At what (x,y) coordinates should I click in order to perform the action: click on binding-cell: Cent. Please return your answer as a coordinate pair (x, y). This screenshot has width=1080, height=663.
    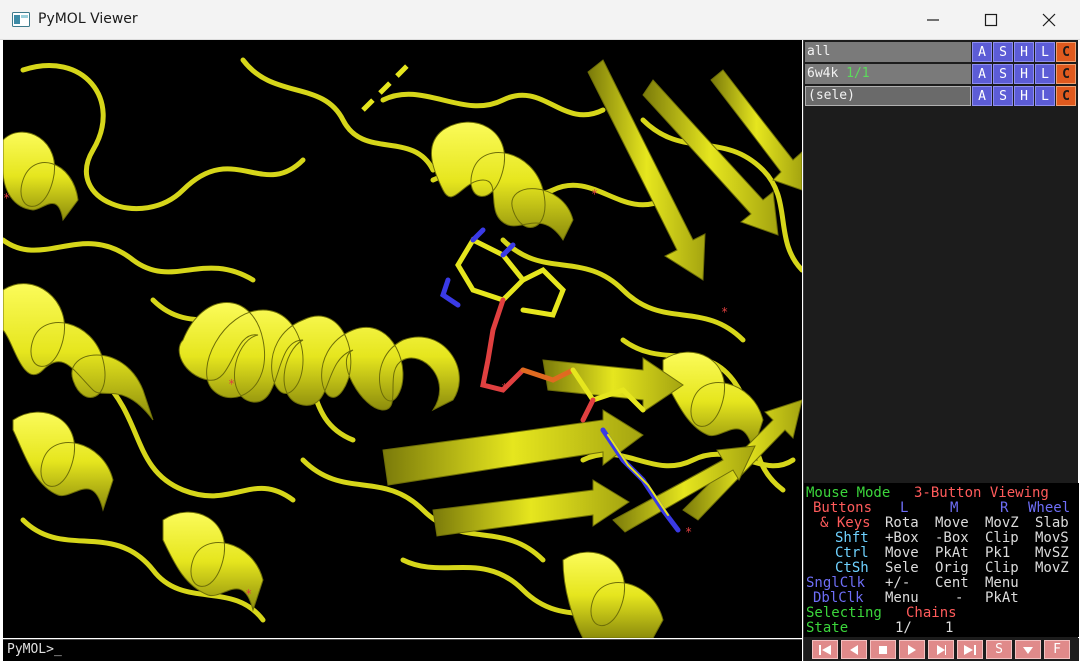
    Looking at the image, I should click on (952, 583).